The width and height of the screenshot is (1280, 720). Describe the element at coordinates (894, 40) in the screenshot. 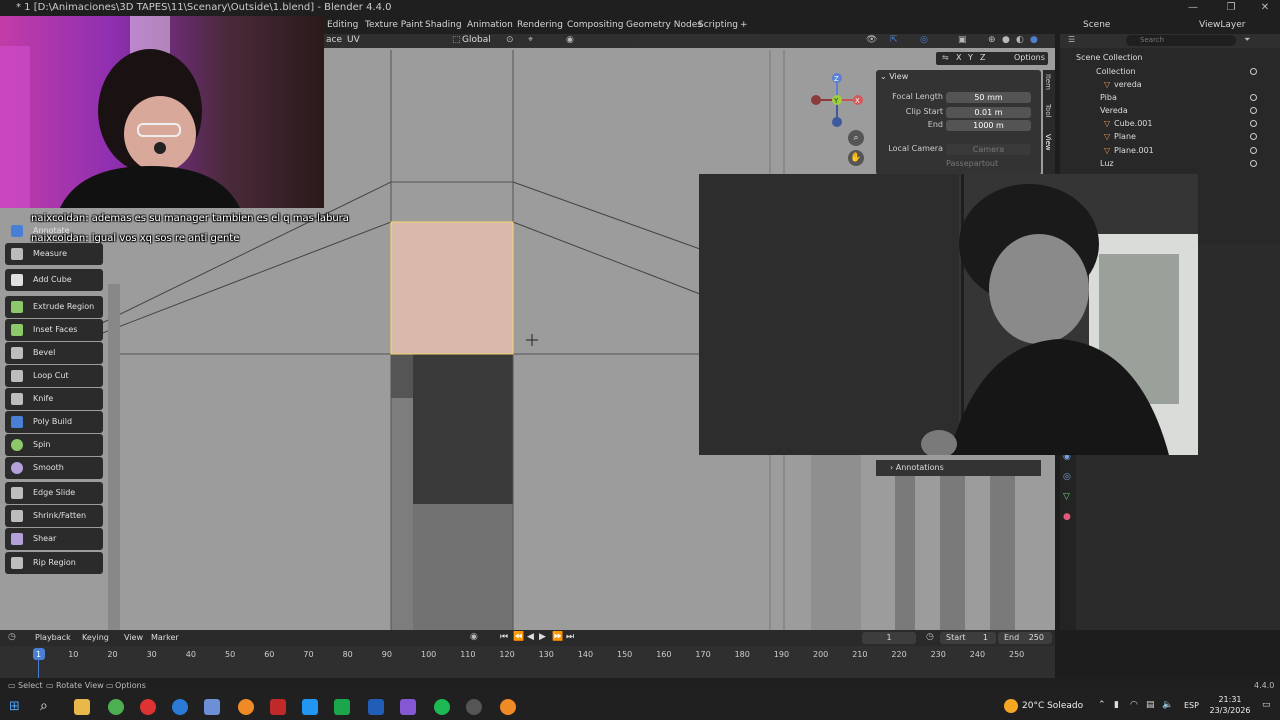

I see `gizmo-toggle-icon: ⇱` at that location.